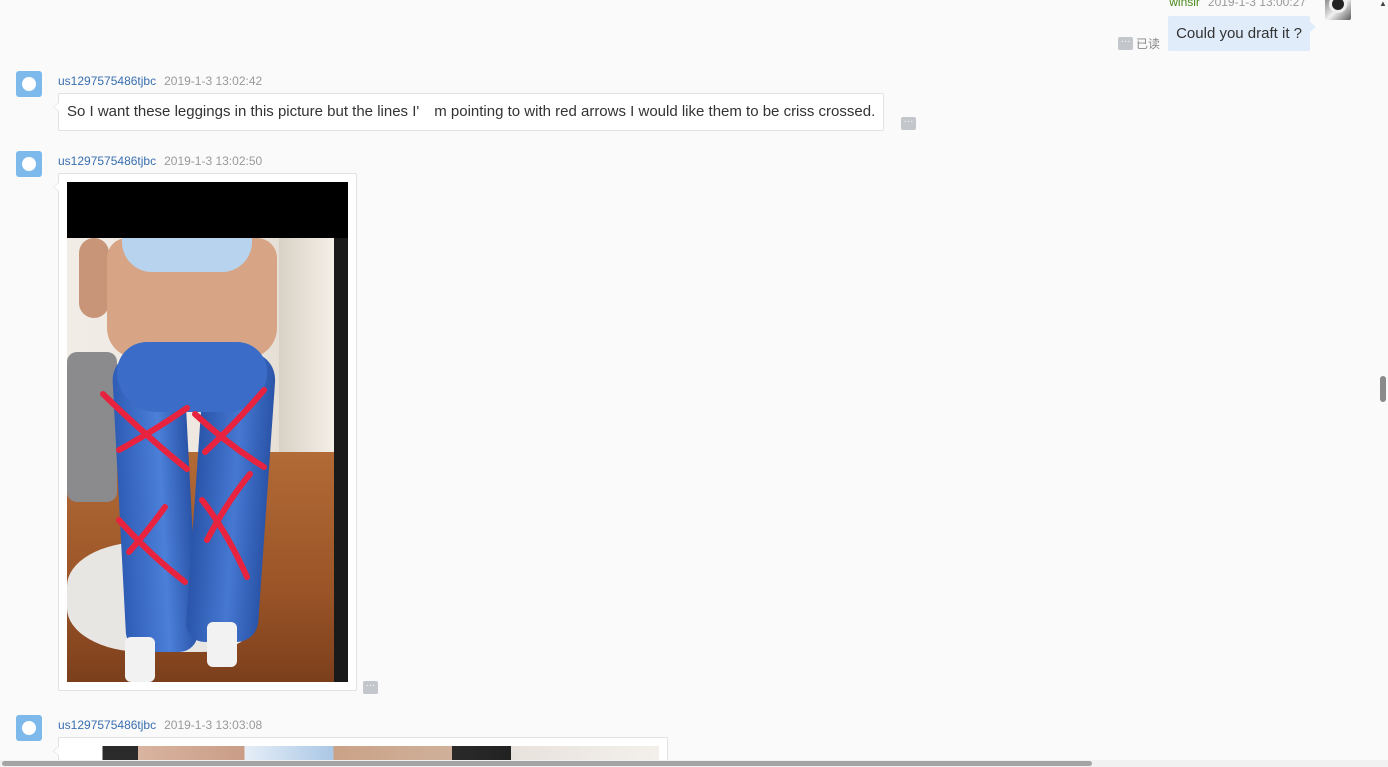  Describe the element at coordinates (160, 161) in the screenshot. I see `message-header: us1297575486tjbc 2019-1-3 13:02:50` at that location.